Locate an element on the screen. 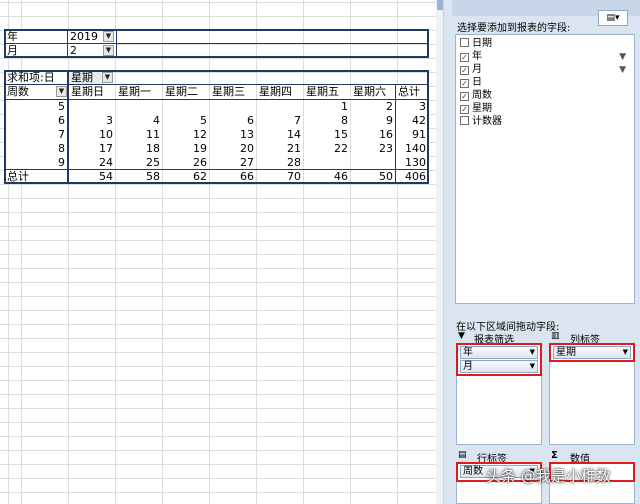 The height and width of the screenshot is (504, 640). field-item-counter: 计数器 is located at coordinates (481, 121).